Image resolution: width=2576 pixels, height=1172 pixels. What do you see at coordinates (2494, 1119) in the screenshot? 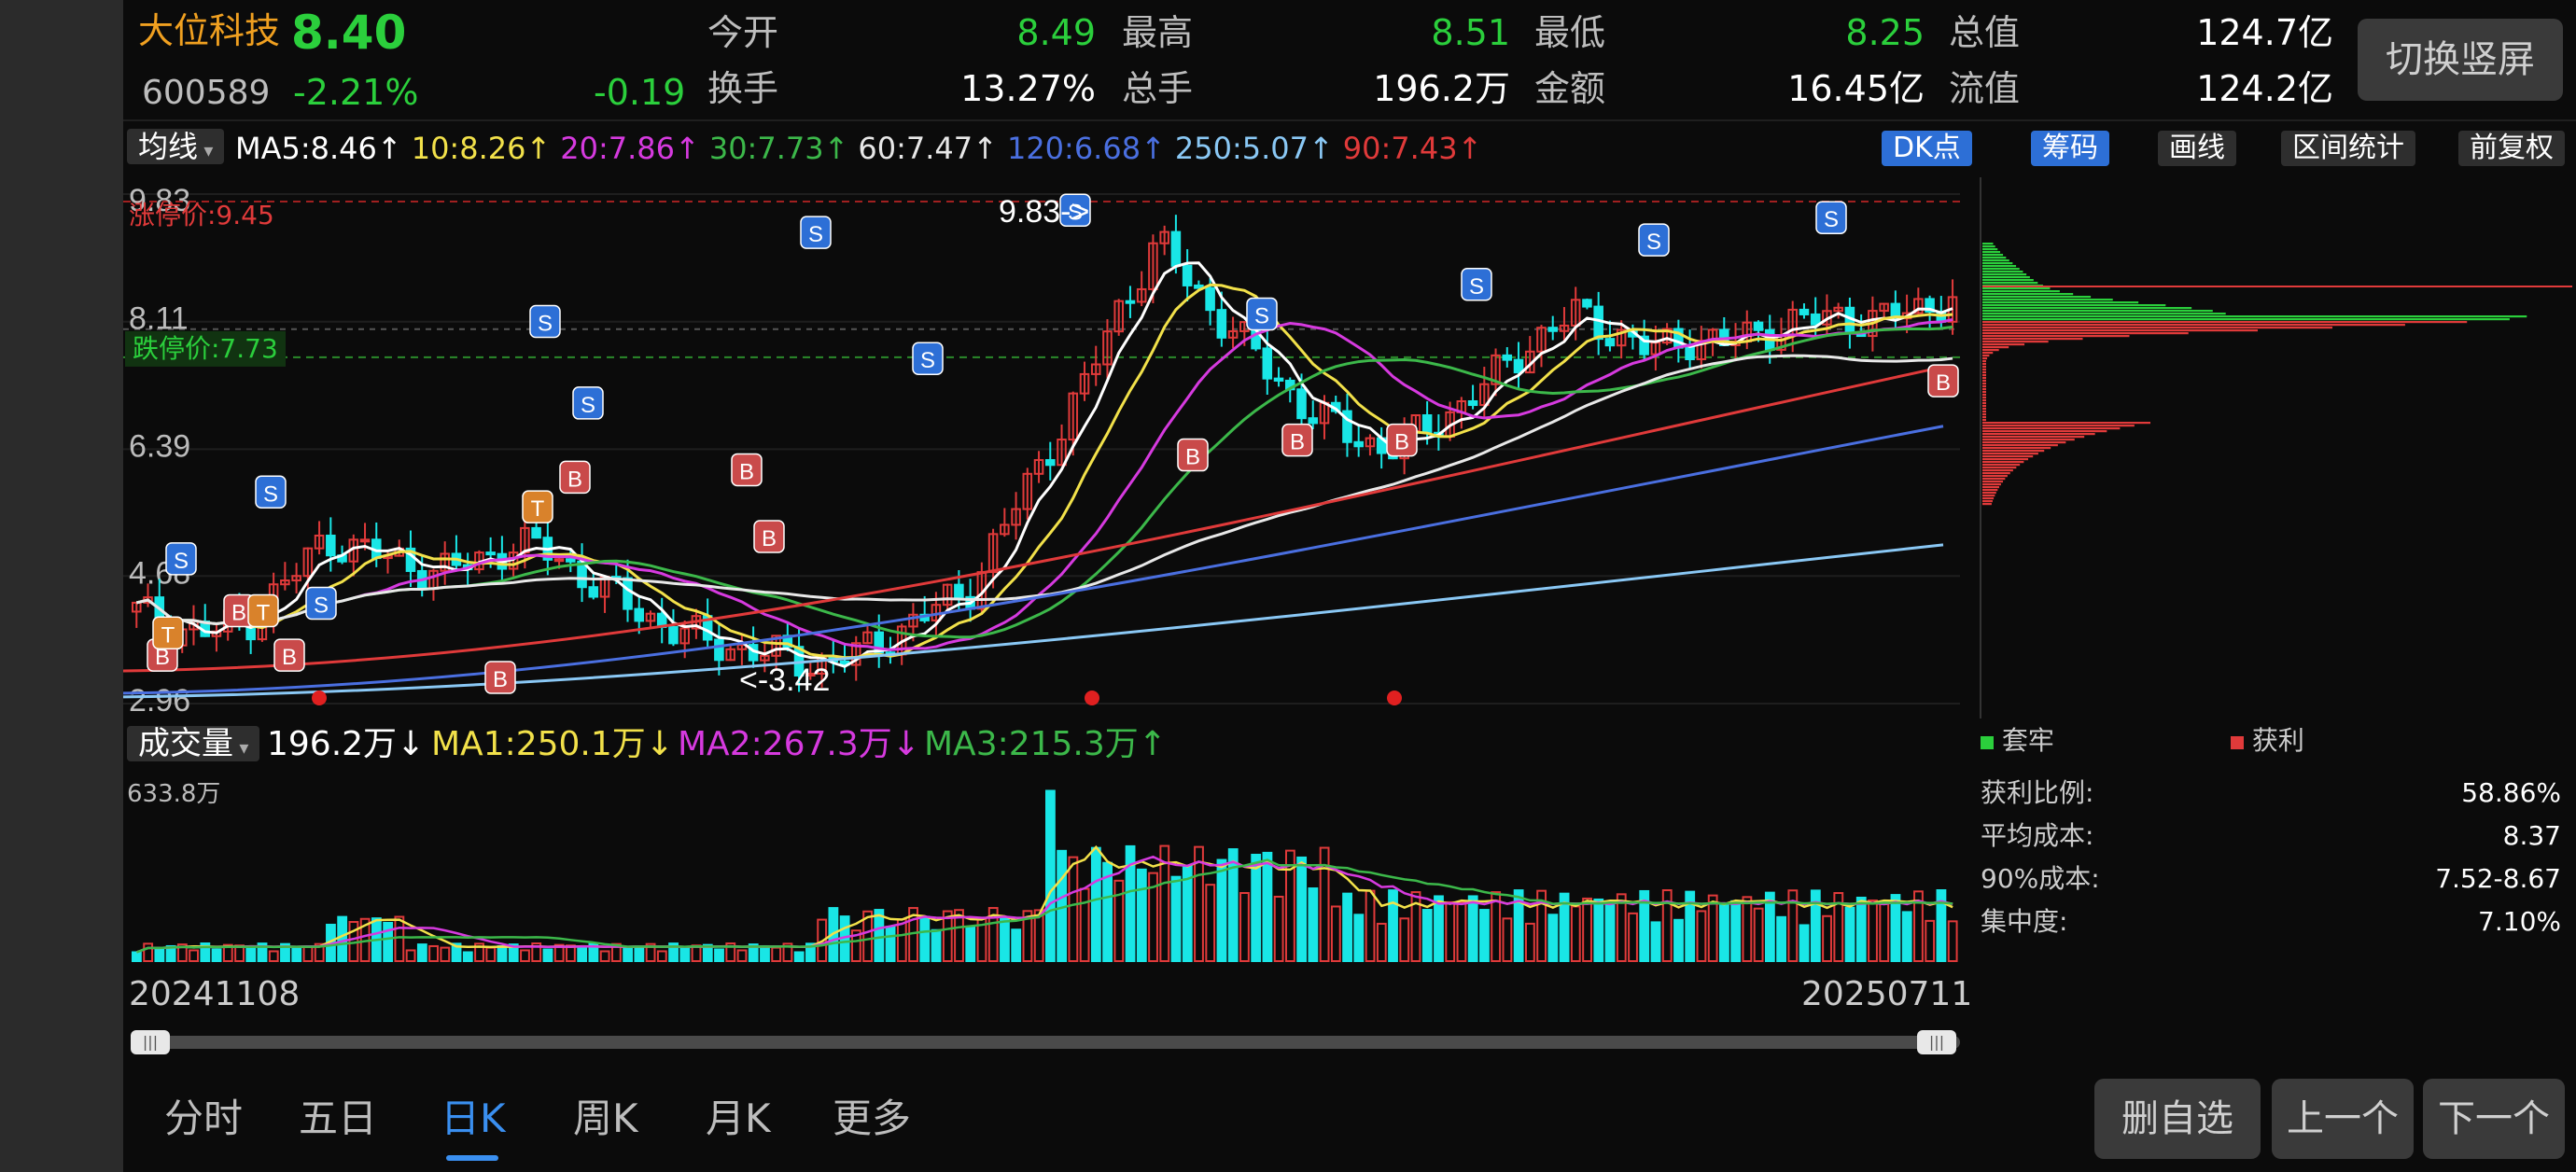
I see `bottom-button-2: 下一个` at bounding box center [2494, 1119].